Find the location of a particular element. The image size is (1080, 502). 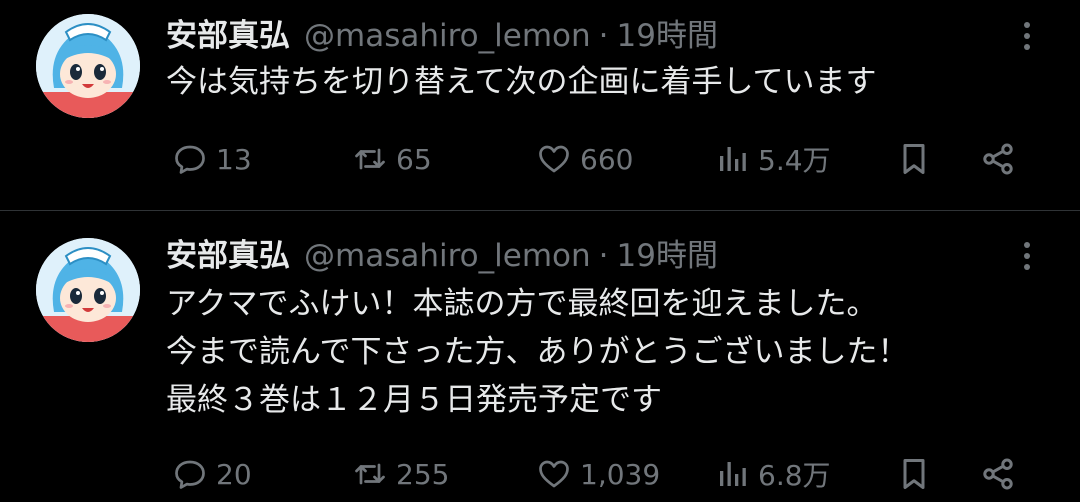

retweet-count: 65 is located at coordinates (414, 159).